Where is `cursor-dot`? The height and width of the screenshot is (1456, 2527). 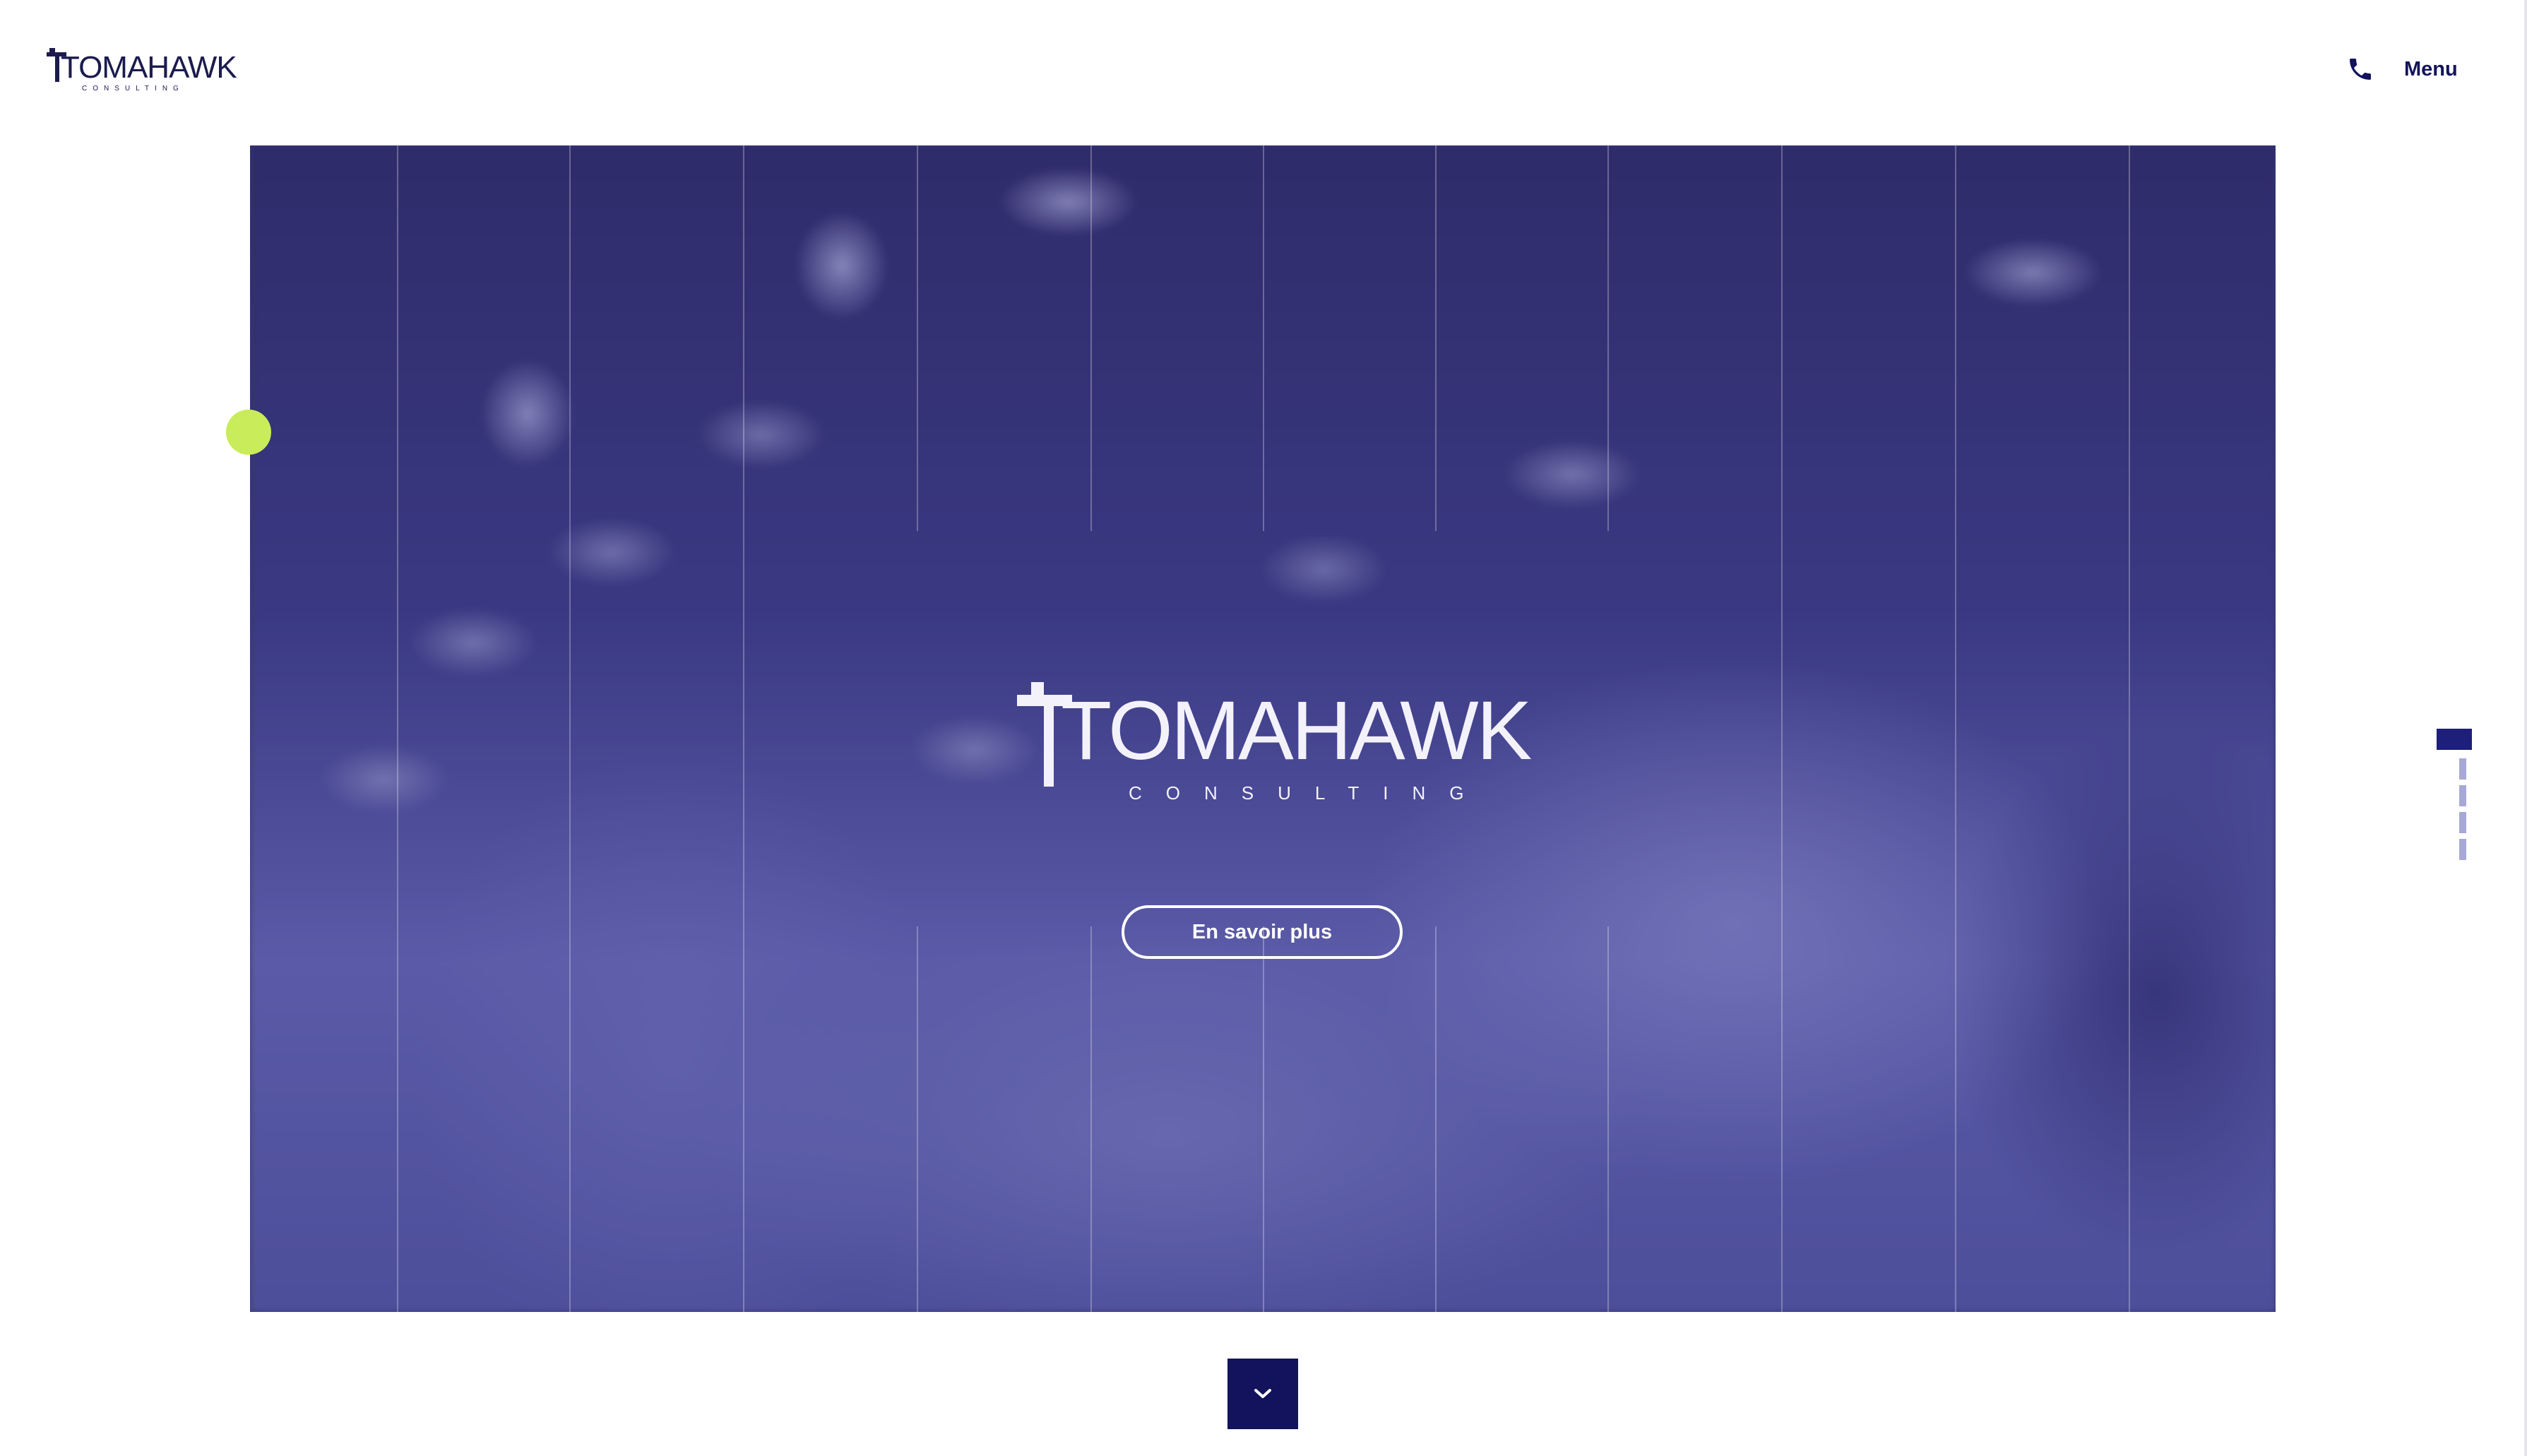 cursor-dot is located at coordinates (249, 433).